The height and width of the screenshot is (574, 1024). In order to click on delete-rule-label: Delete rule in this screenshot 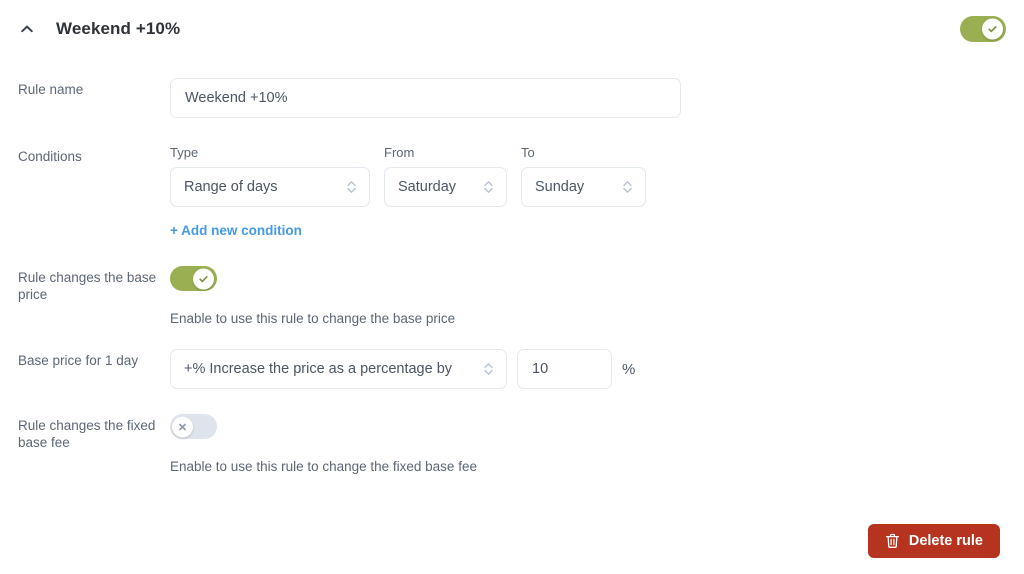, I will do `click(945, 541)`.